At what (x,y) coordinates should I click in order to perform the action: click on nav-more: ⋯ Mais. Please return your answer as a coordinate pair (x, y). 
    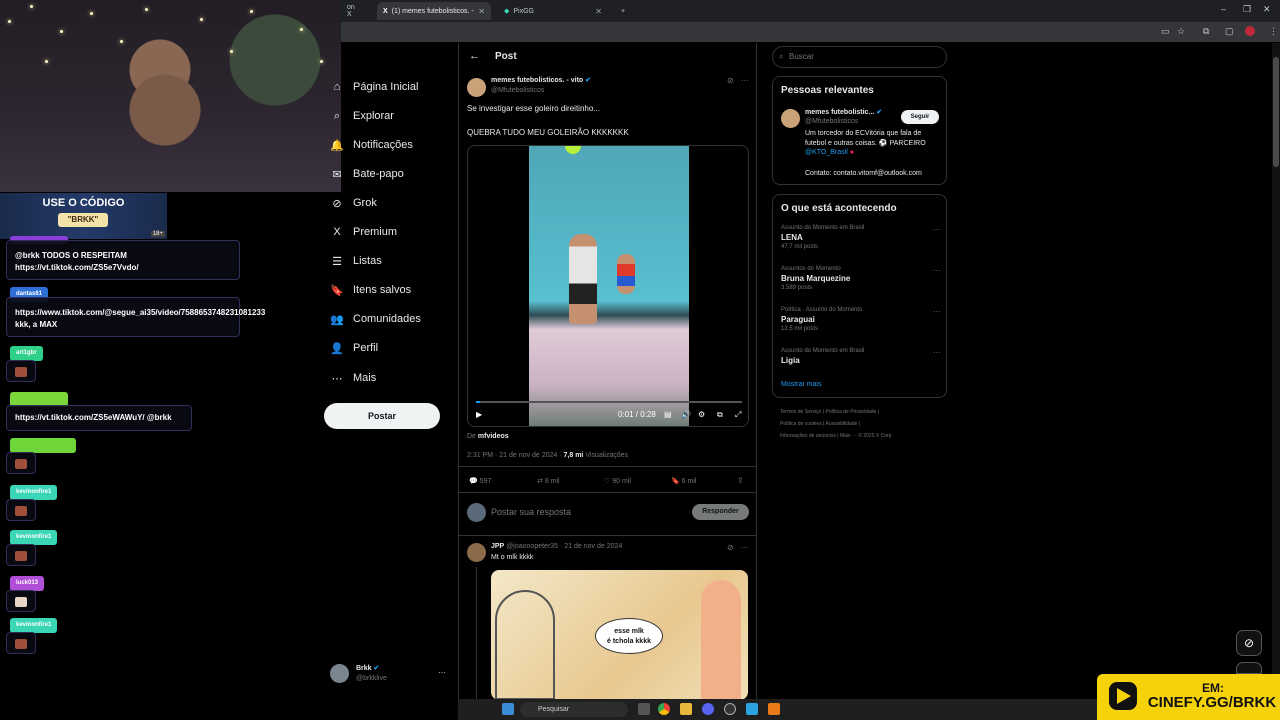
    Looking at the image, I should click on (353, 378).